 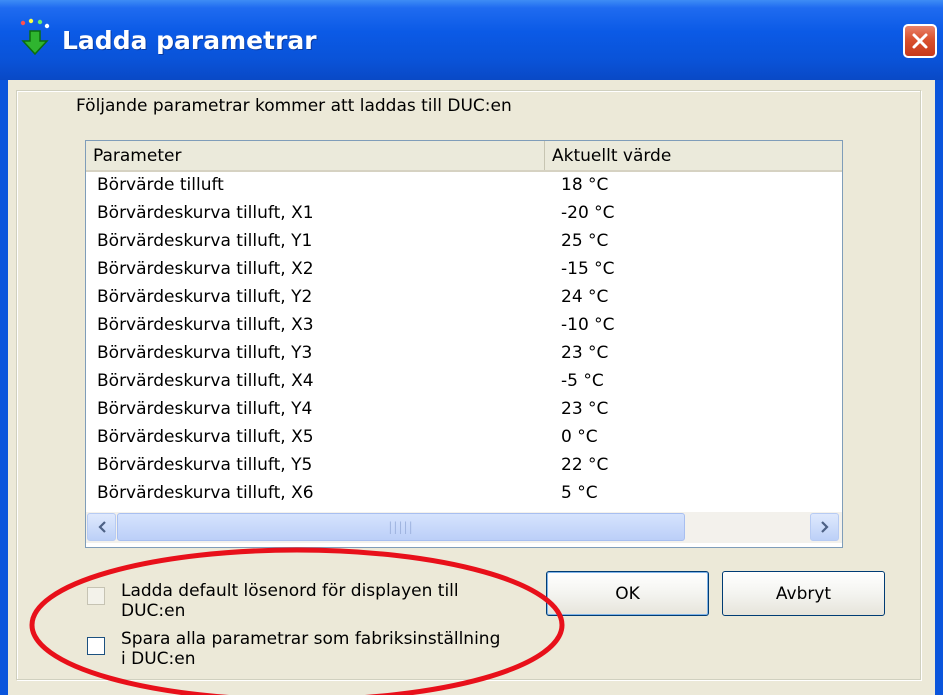 What do you see at coordinates (205, 381) in the screenshot?
I see `parameter-name: Börvärdeskurva tilluft, X4` at bounding box center [205, 381].